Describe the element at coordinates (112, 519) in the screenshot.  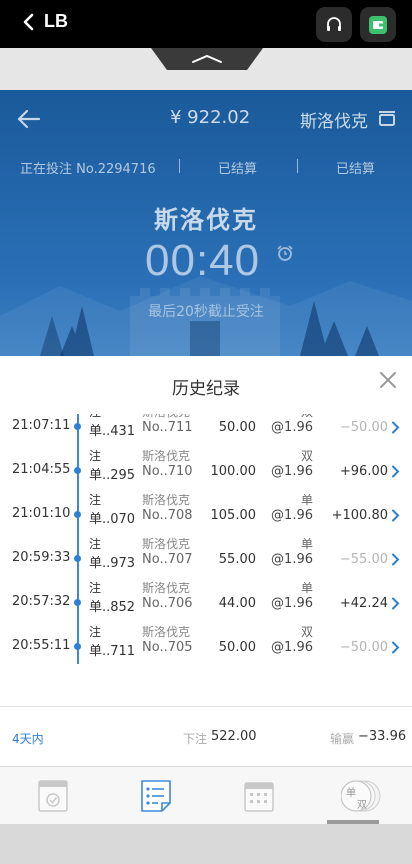
I see `bet-id: 单..070` at that location.